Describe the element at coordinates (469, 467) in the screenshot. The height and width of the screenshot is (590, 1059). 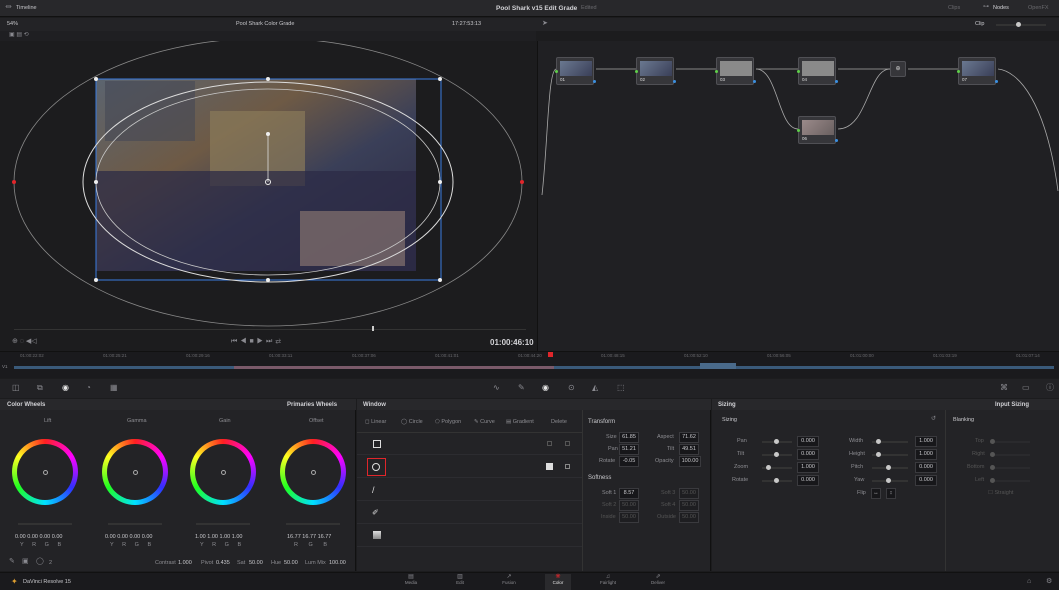
I see `shape-row-circle` at that location.